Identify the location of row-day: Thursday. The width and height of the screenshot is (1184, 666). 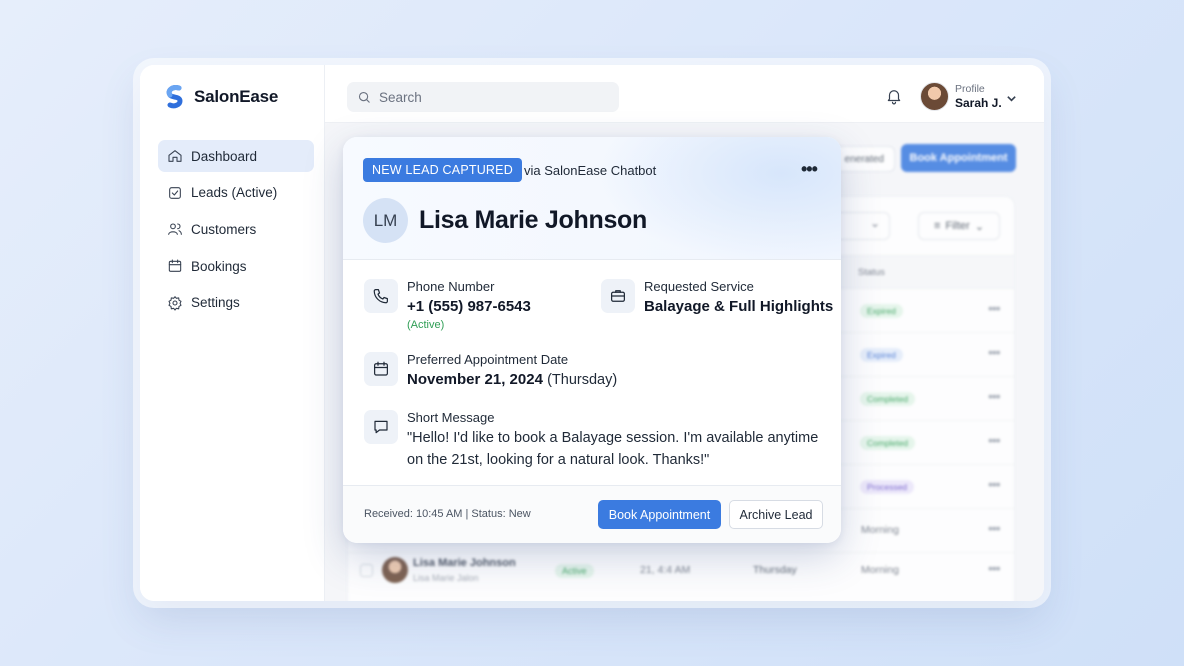
(775, 570).